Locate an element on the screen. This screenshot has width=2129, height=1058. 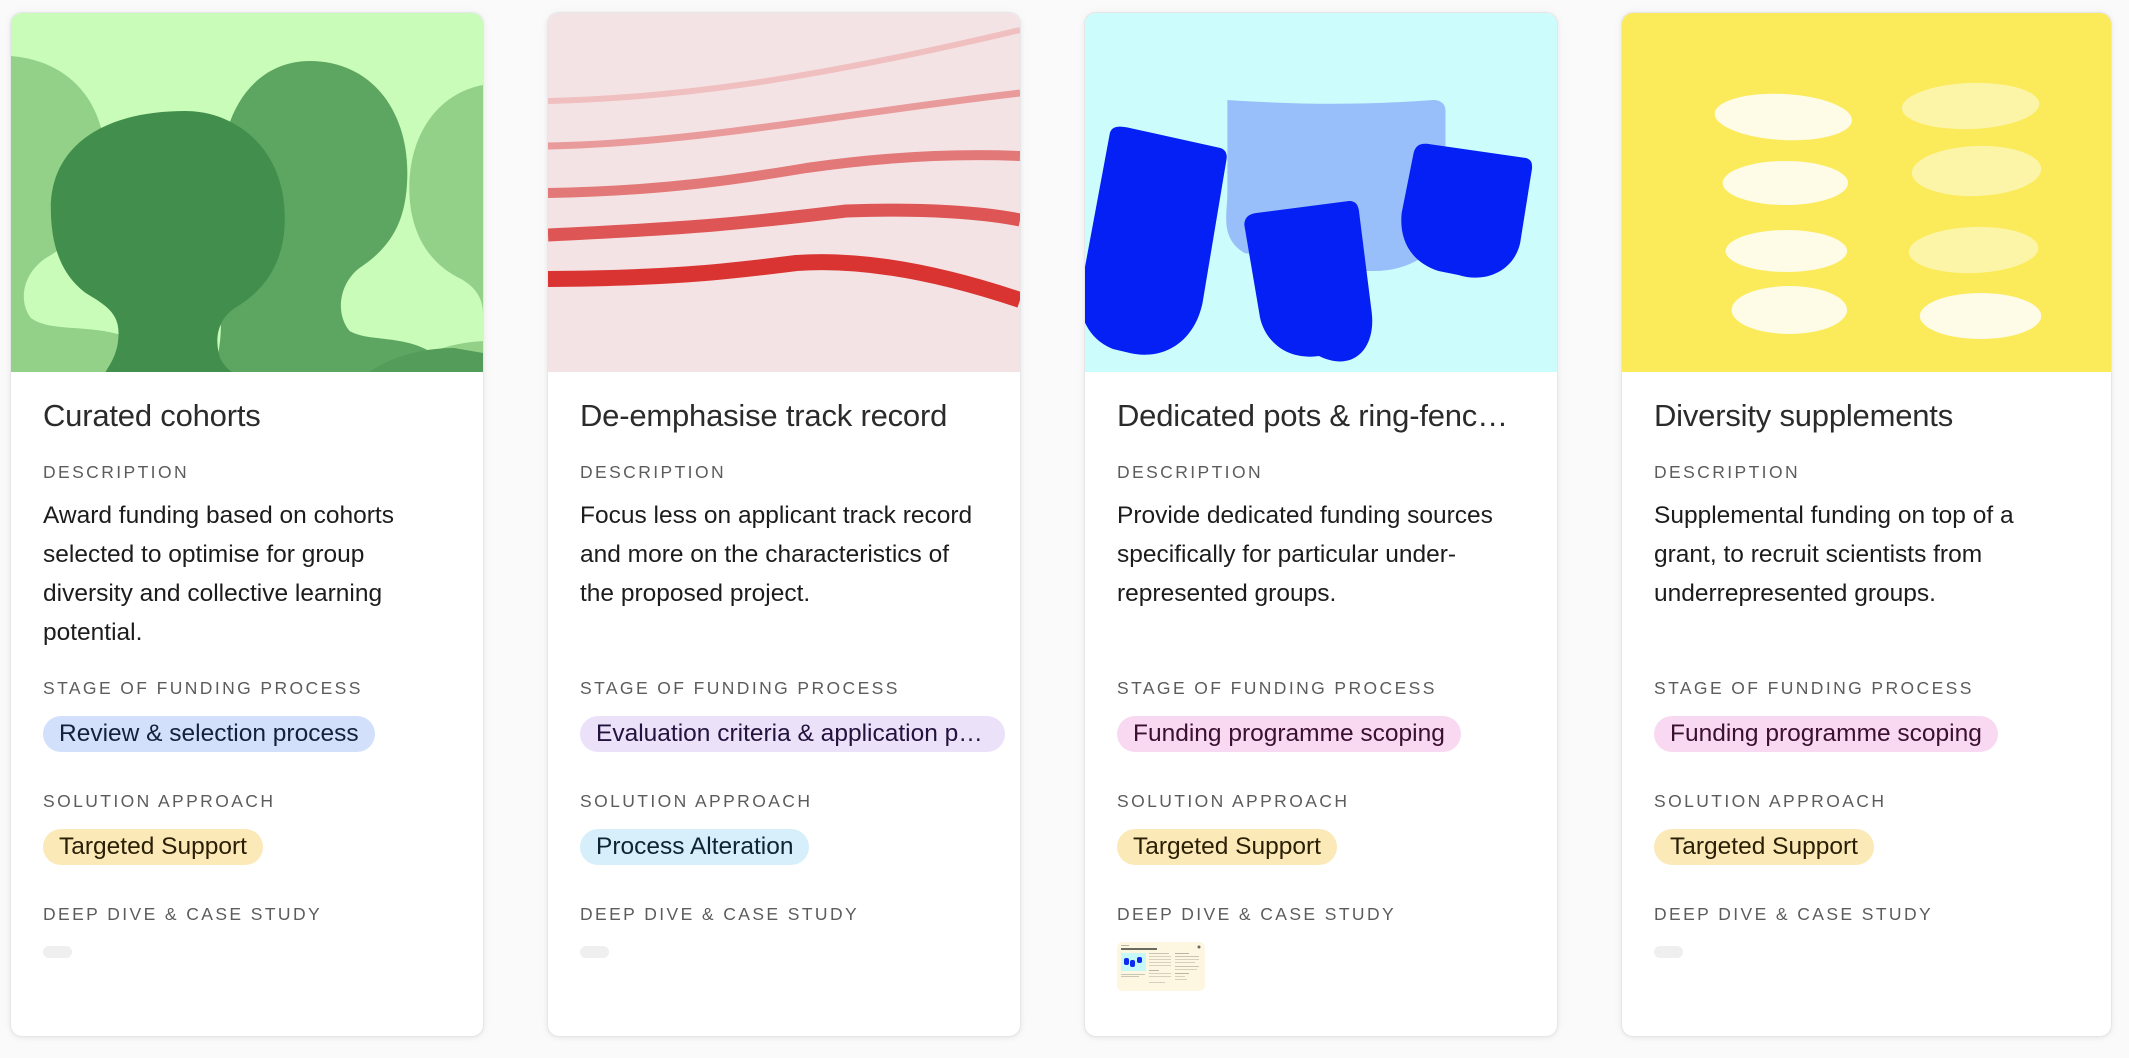
card-title: Diversity supplements is located at coordinates (1866, 416).